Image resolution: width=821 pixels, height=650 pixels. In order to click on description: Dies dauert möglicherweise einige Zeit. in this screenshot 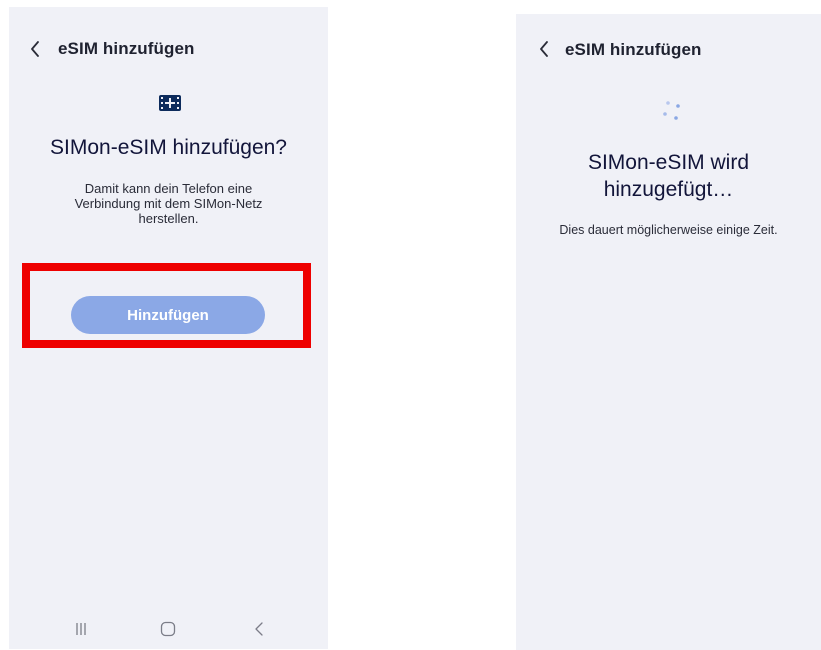, I will do `click(668, 230)`.